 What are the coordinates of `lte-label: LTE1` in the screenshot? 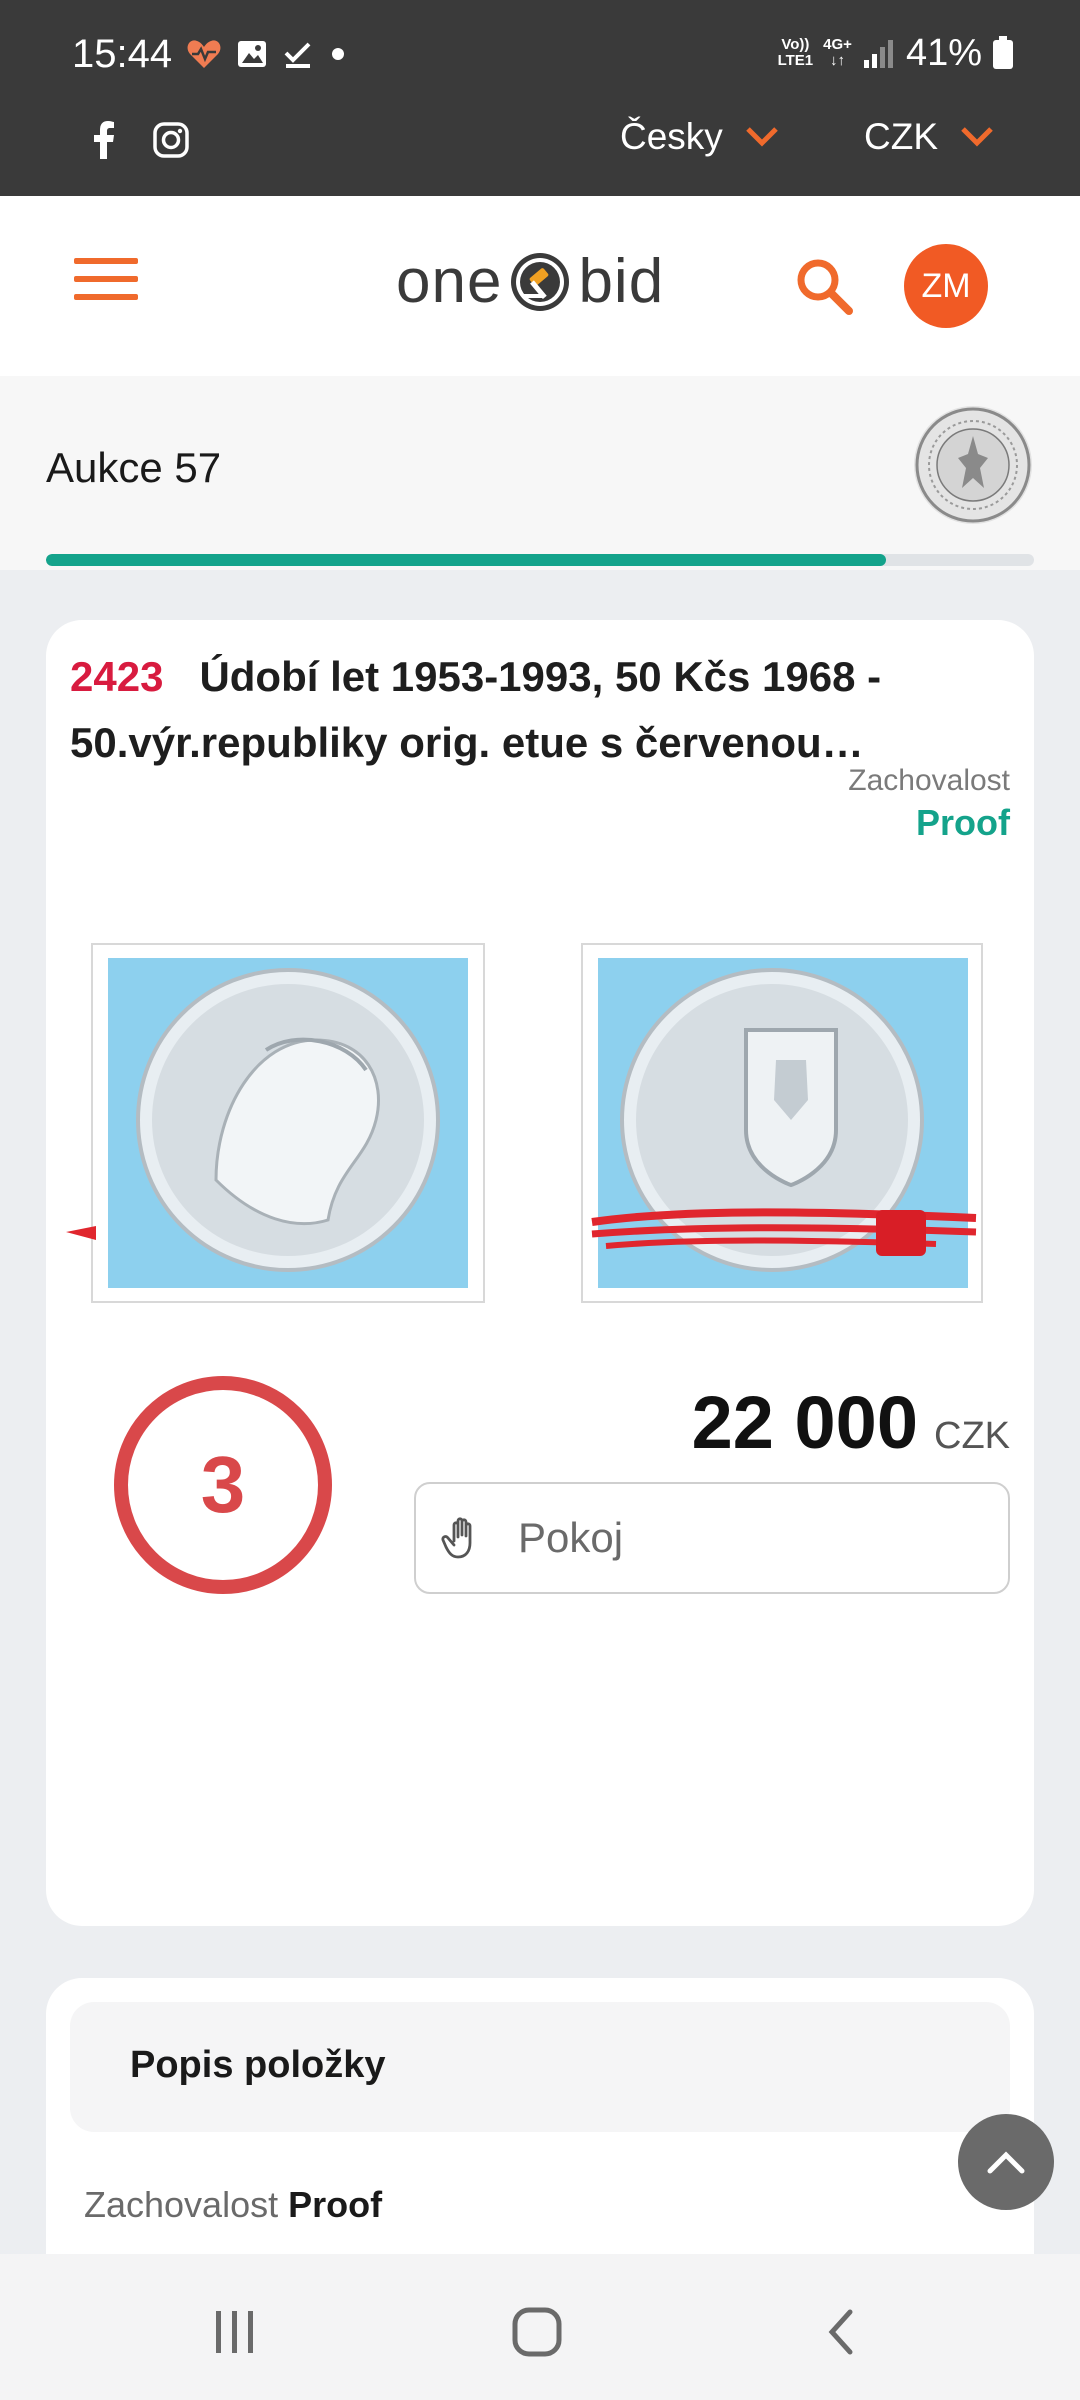 It's located at (795, 60).